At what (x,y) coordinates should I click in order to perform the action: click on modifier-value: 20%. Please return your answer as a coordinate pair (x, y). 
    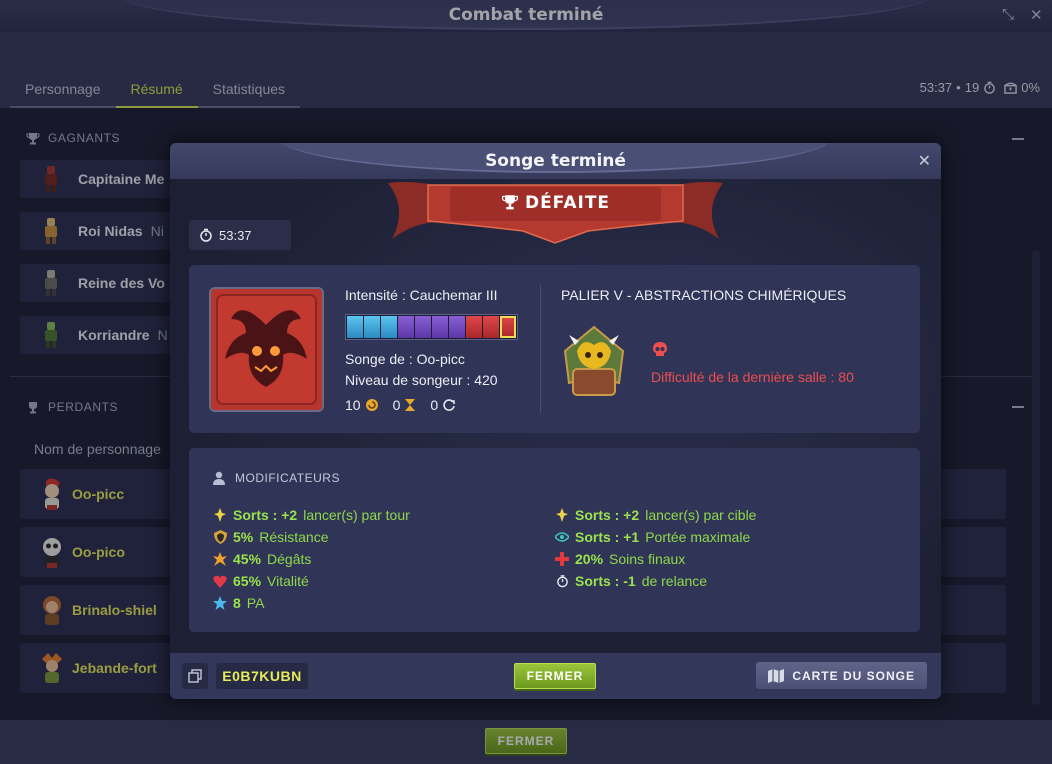
    Looking at the image, I should click on (589, 559).